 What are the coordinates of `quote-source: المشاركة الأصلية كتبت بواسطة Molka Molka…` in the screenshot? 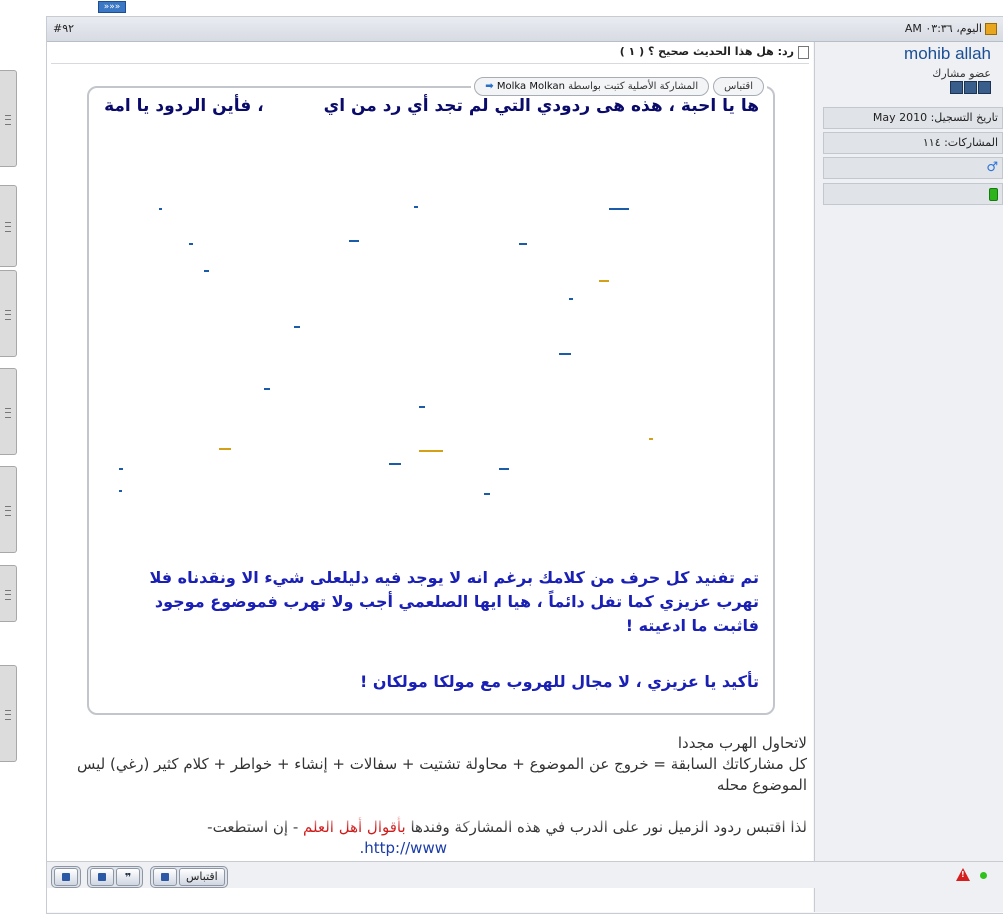 It's located at (592, 86).